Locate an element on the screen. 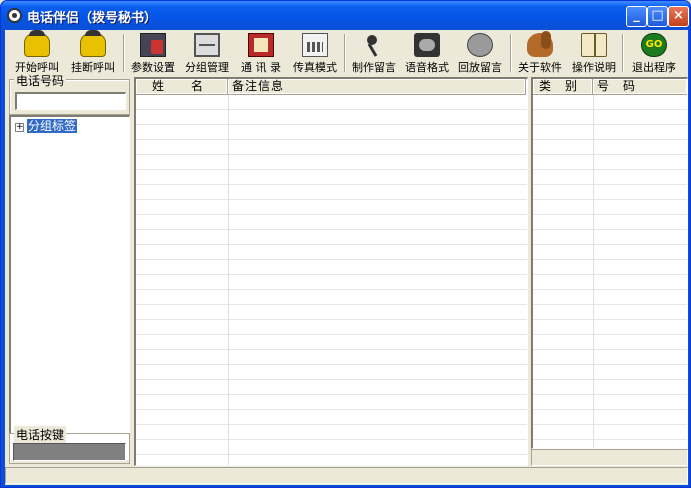  help-button: 操作说明 is located at coordinates (594, 54).